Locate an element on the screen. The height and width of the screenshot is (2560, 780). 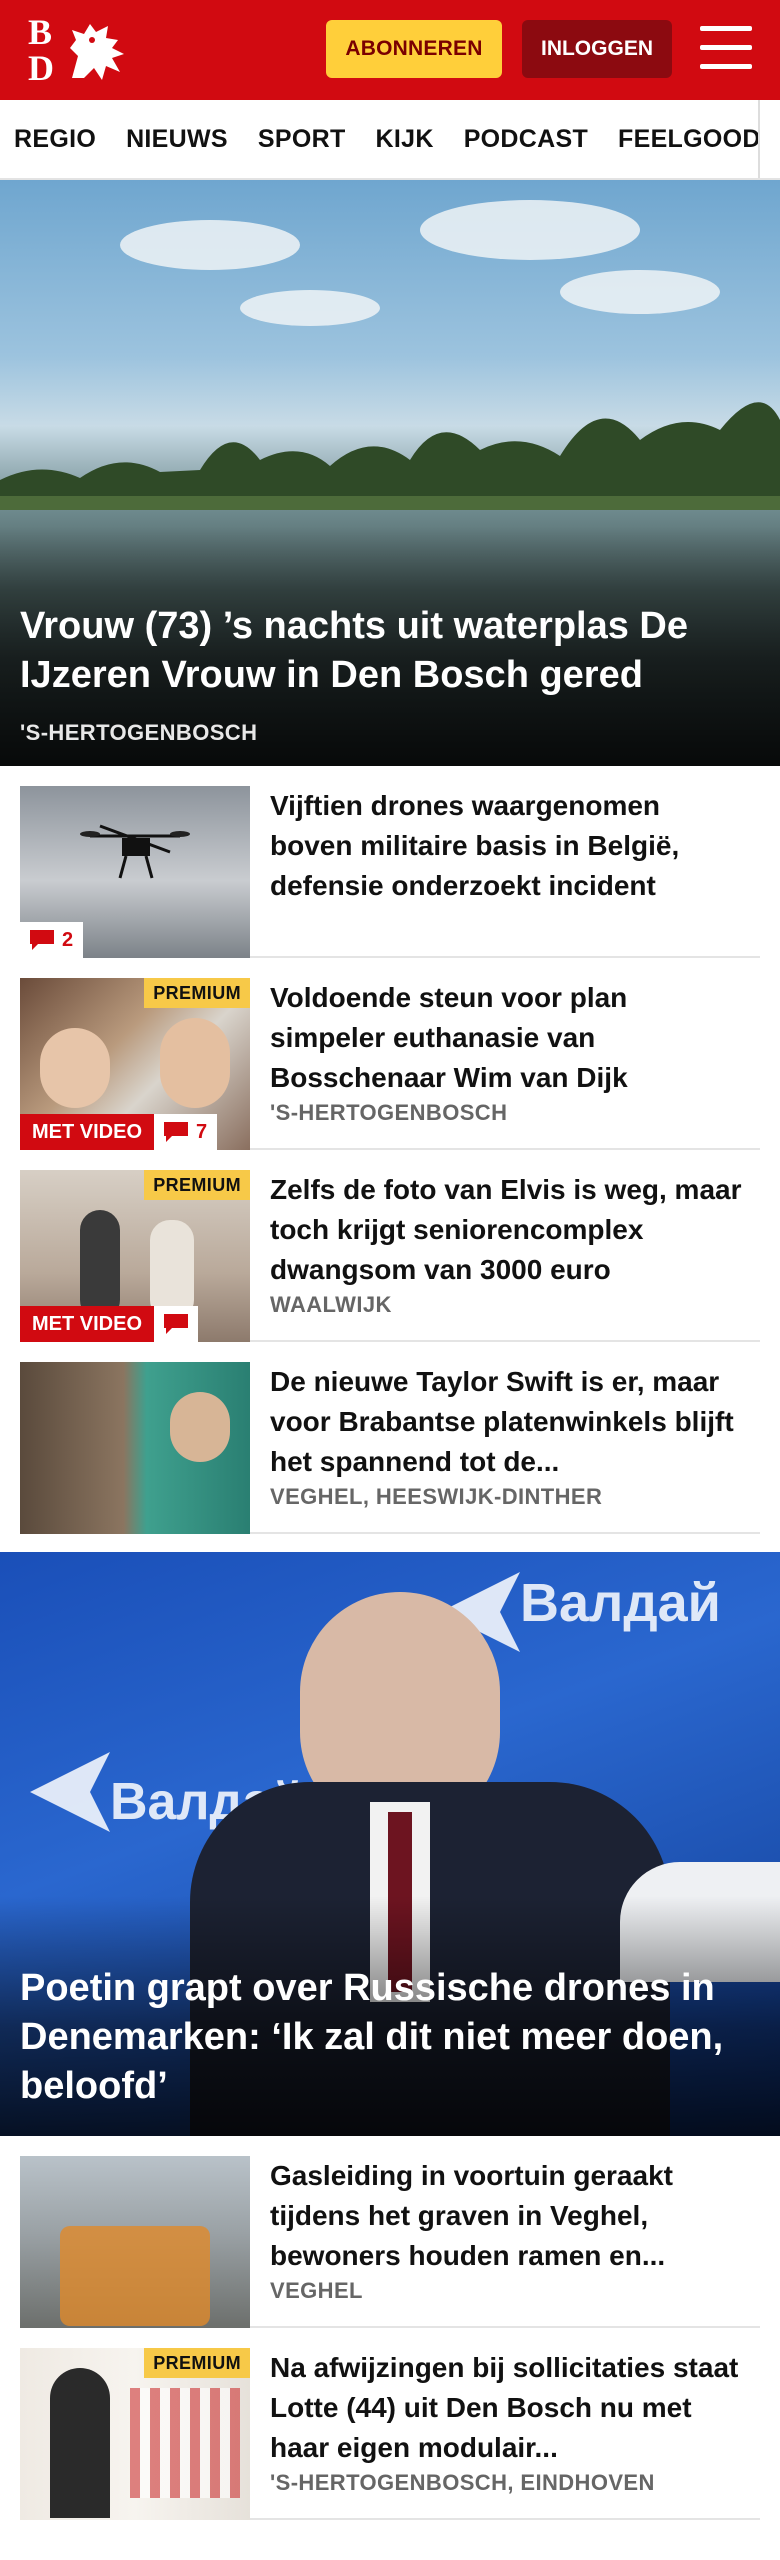
nav-item-kijk: KIJK is located at coordinates (405, 139).